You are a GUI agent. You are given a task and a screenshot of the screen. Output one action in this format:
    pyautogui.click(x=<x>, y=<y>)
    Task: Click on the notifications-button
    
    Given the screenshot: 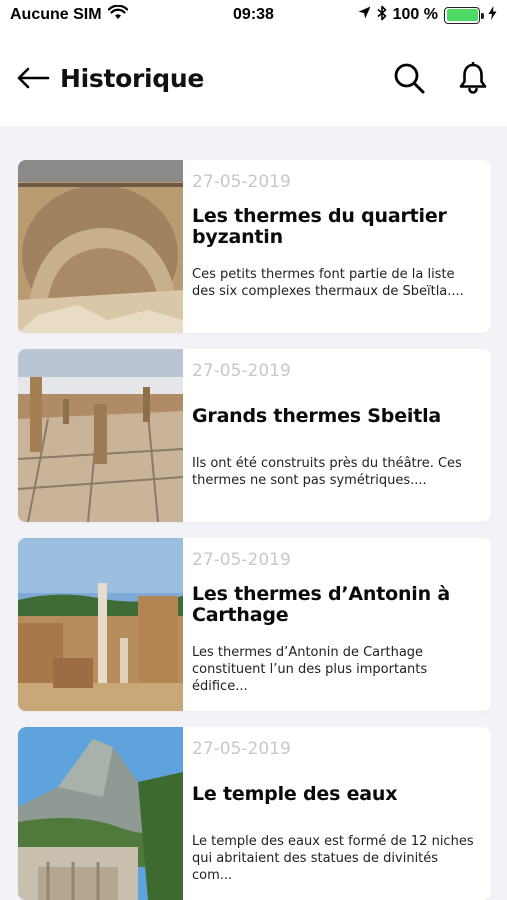 What is the action you would take?
    pyautogui.click(x=473, y=78)
    